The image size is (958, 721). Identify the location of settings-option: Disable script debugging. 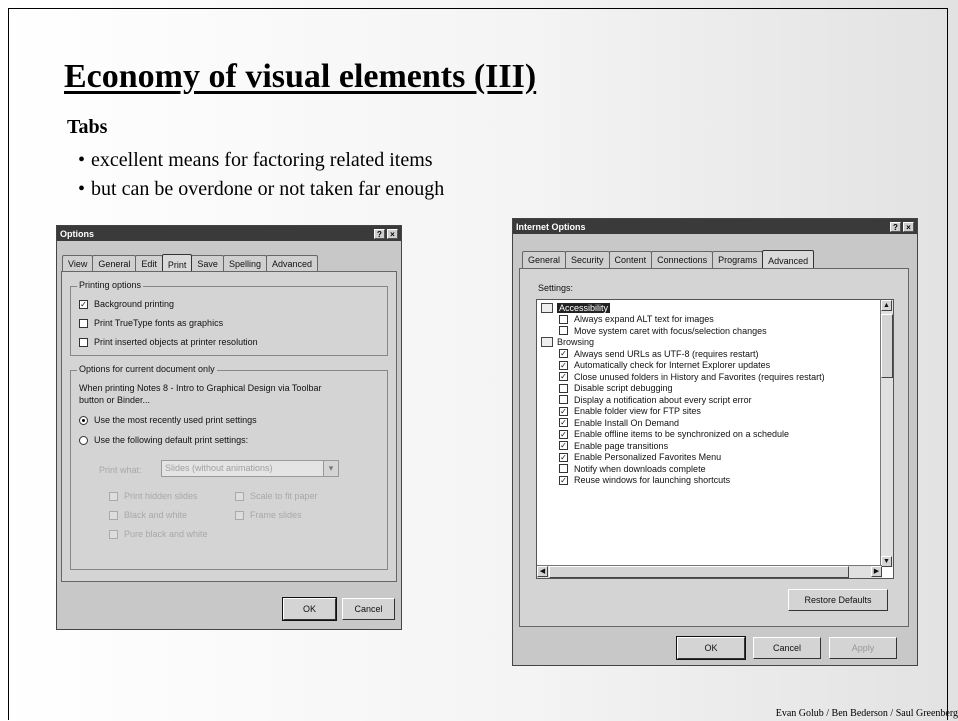
(616, 389).